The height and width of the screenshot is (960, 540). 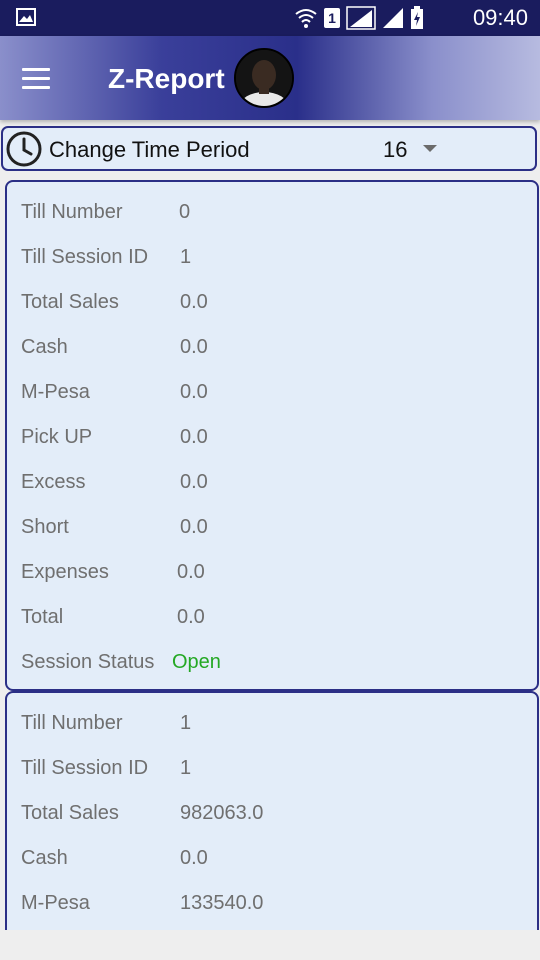 What do you see at coordinates (36, 78) in the screenshot?
I see `menu-icon` at bounding box center [36, 78].